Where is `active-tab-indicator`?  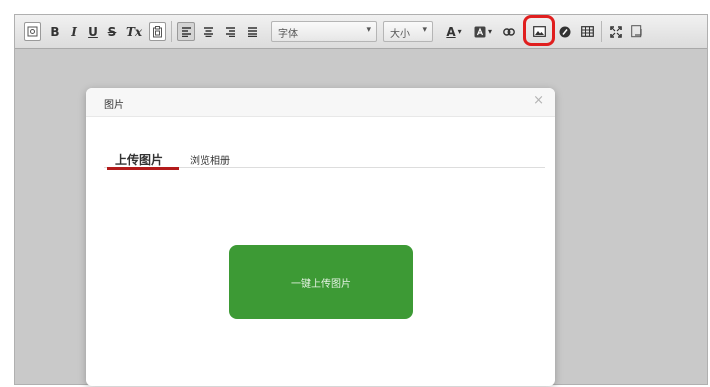
active-tab-indicator is located at coordinates (143, 168).